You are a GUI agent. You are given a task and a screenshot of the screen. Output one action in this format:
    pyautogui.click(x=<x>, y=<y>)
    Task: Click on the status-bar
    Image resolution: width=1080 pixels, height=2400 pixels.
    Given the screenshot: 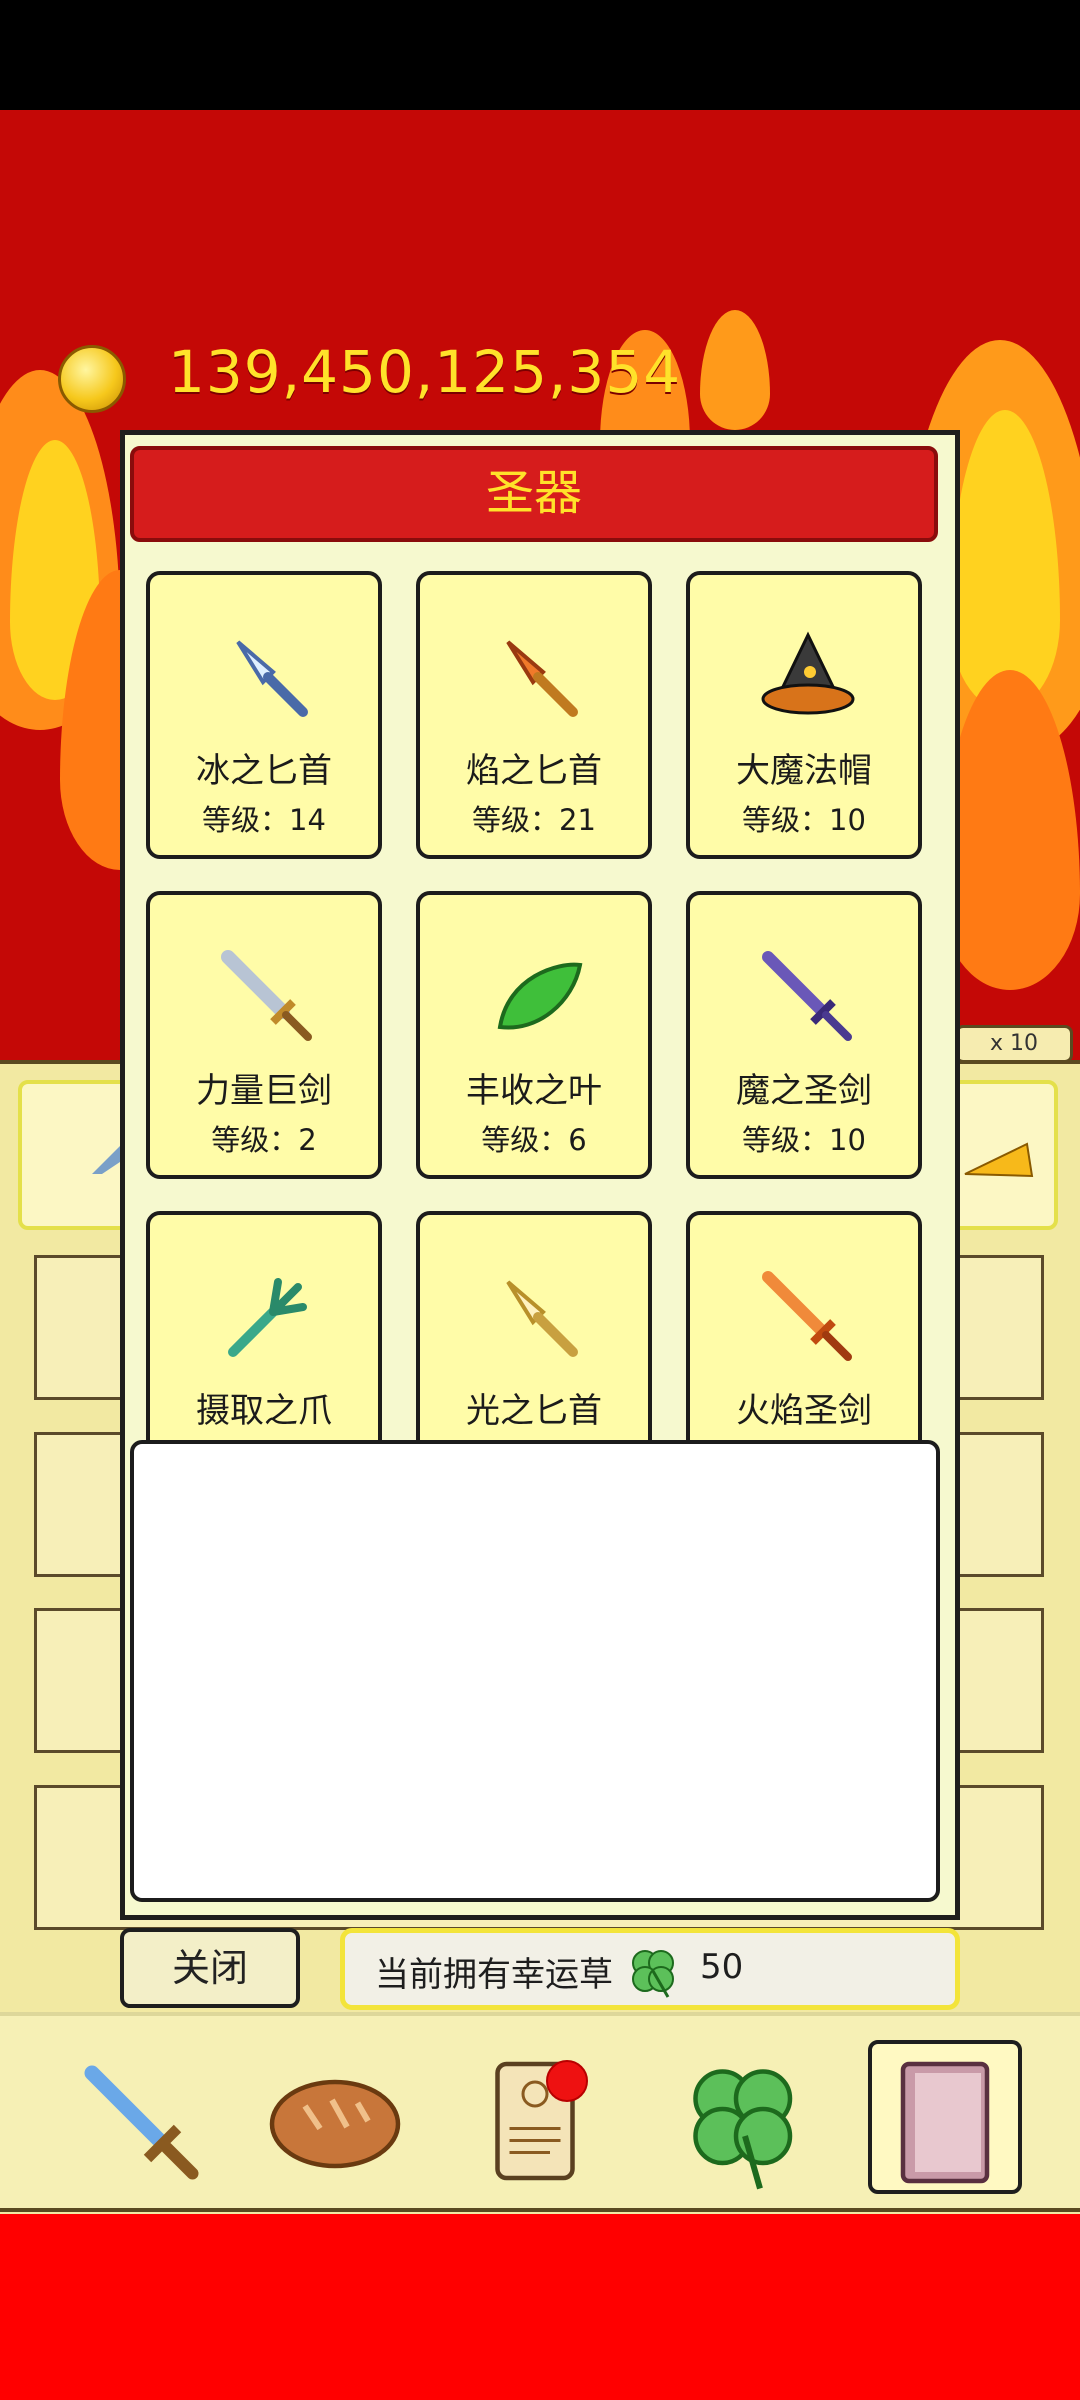 What is the action you would take?
    pyautogui.click(x=540, y=55)
    